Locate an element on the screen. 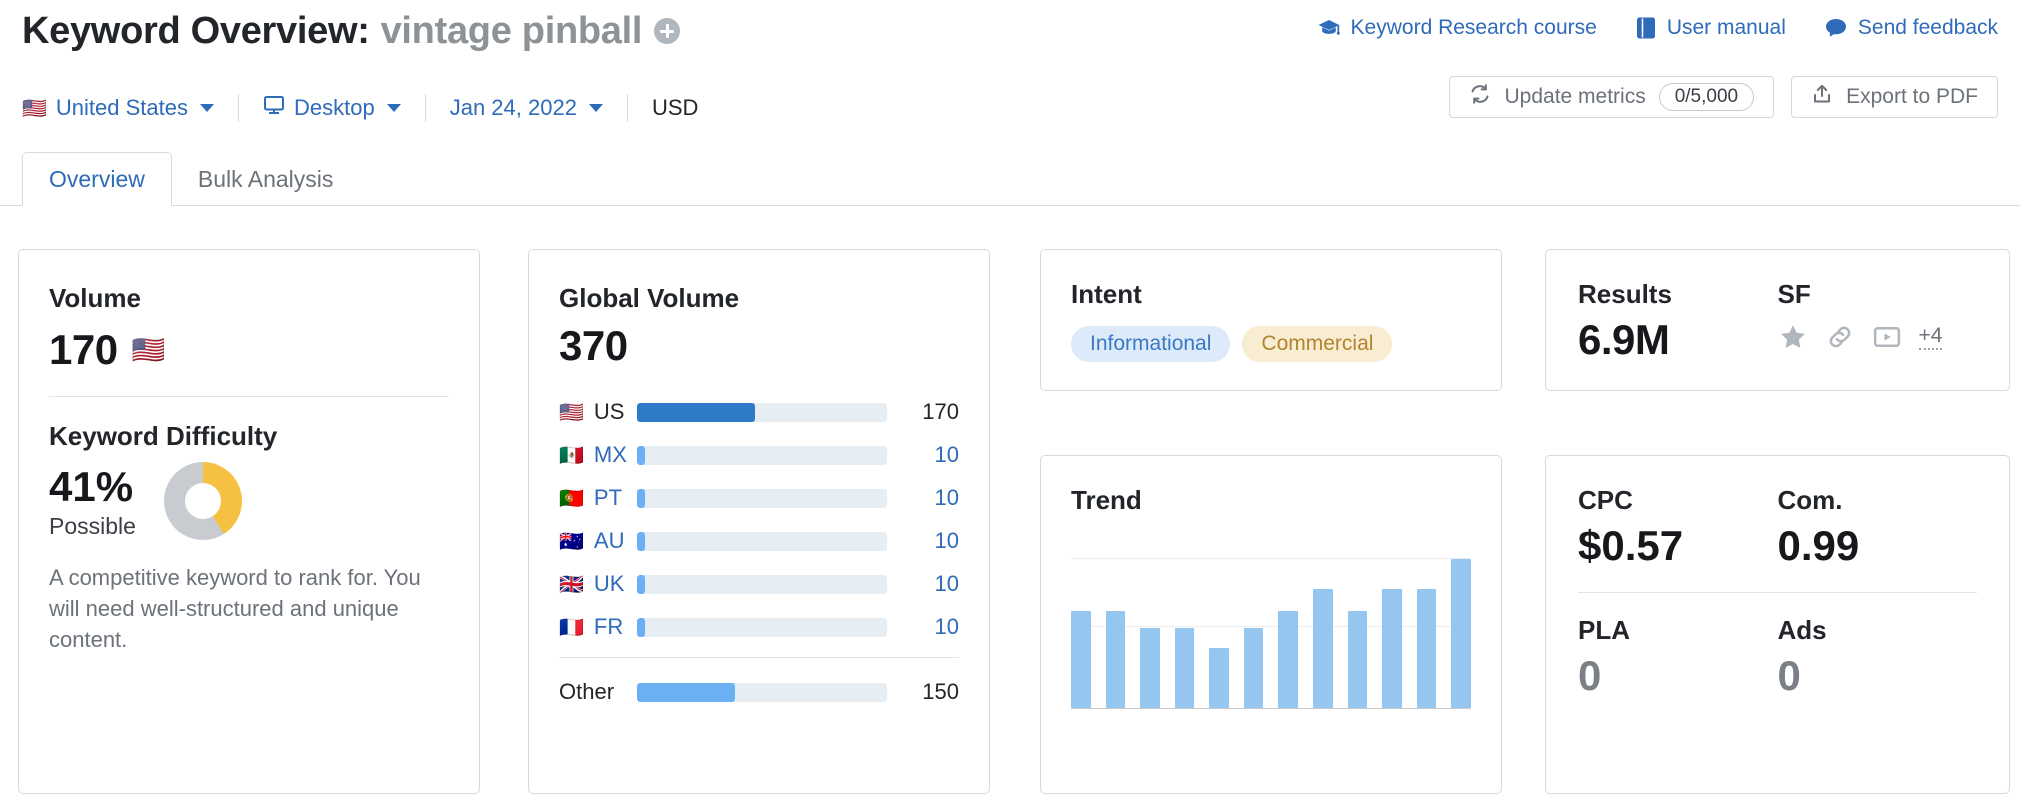 This screenshot has width=2020, height=794. refresh-icon is located at coordinates (1480, 97).